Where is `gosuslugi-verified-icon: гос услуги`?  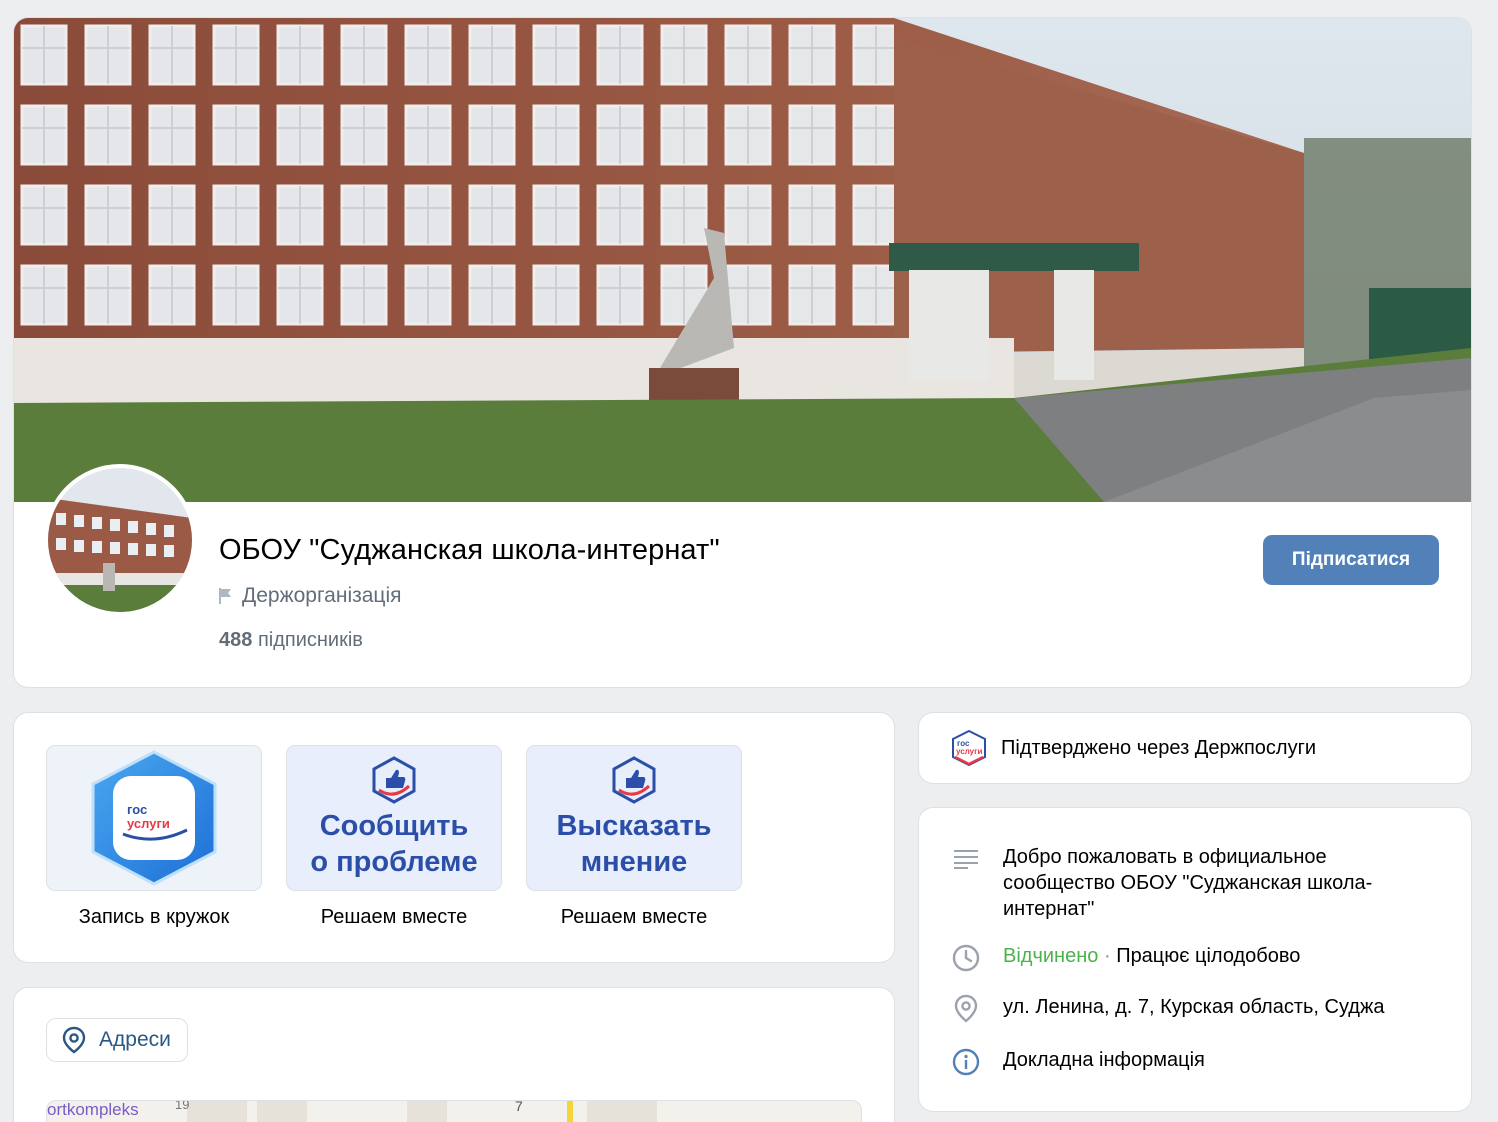
gosuslugi-verified-icon: гос услуги is located at coordinates (969, 748).